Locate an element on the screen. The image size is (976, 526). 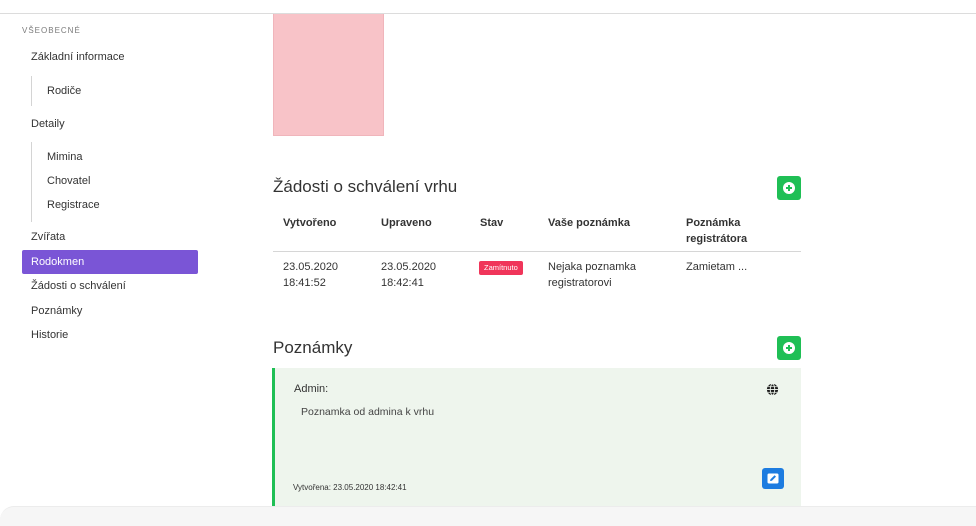
col-header-created: Vytvořeno is located at coordinates (310, 223).